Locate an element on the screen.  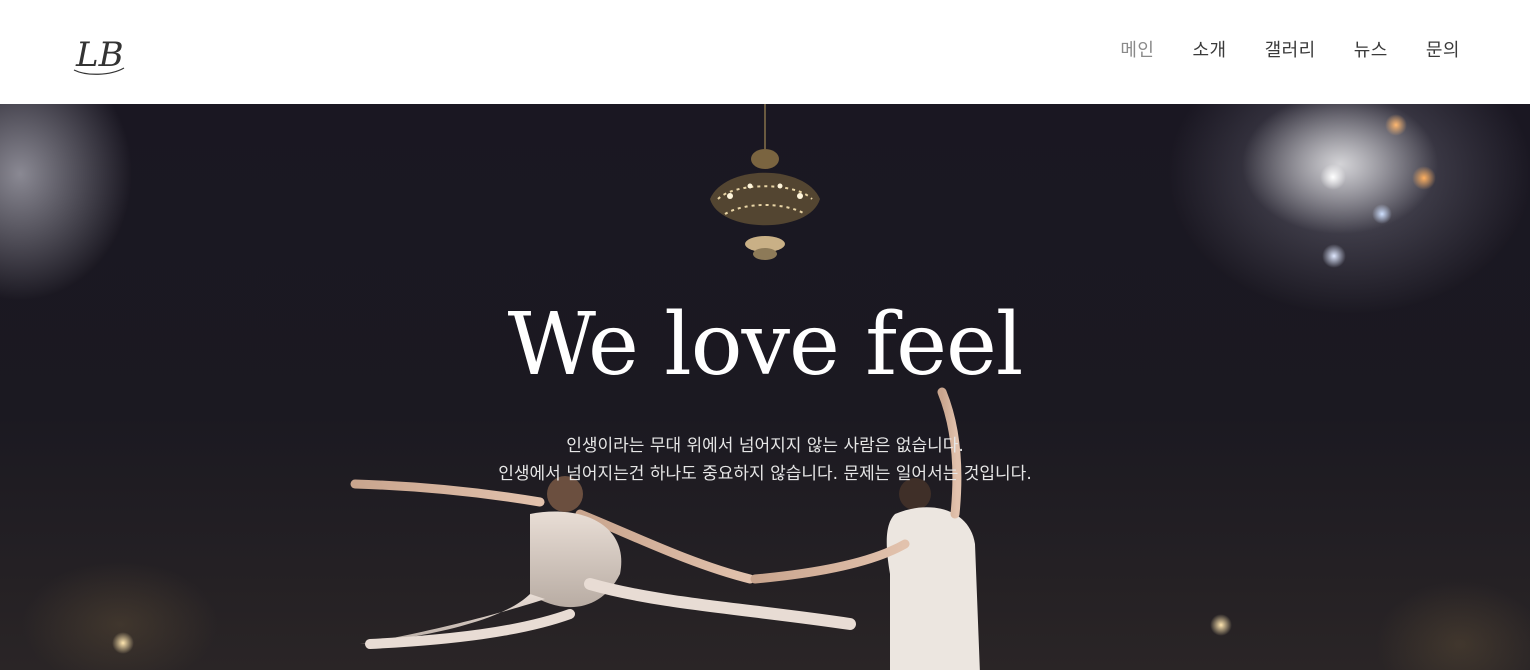
chandelier-image is located at coordinates (765, 182).